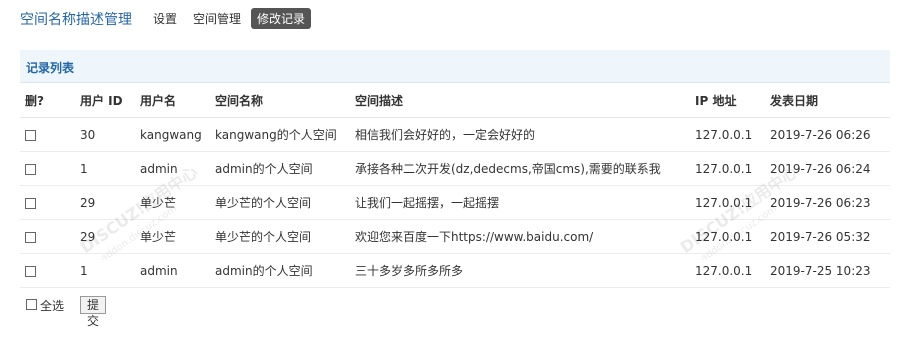 This screenshot has height=339, width=910. Describe the element at coordinates (827, 101) in the screenshot. I see `column-header-post-date: 发表日期` at that location.